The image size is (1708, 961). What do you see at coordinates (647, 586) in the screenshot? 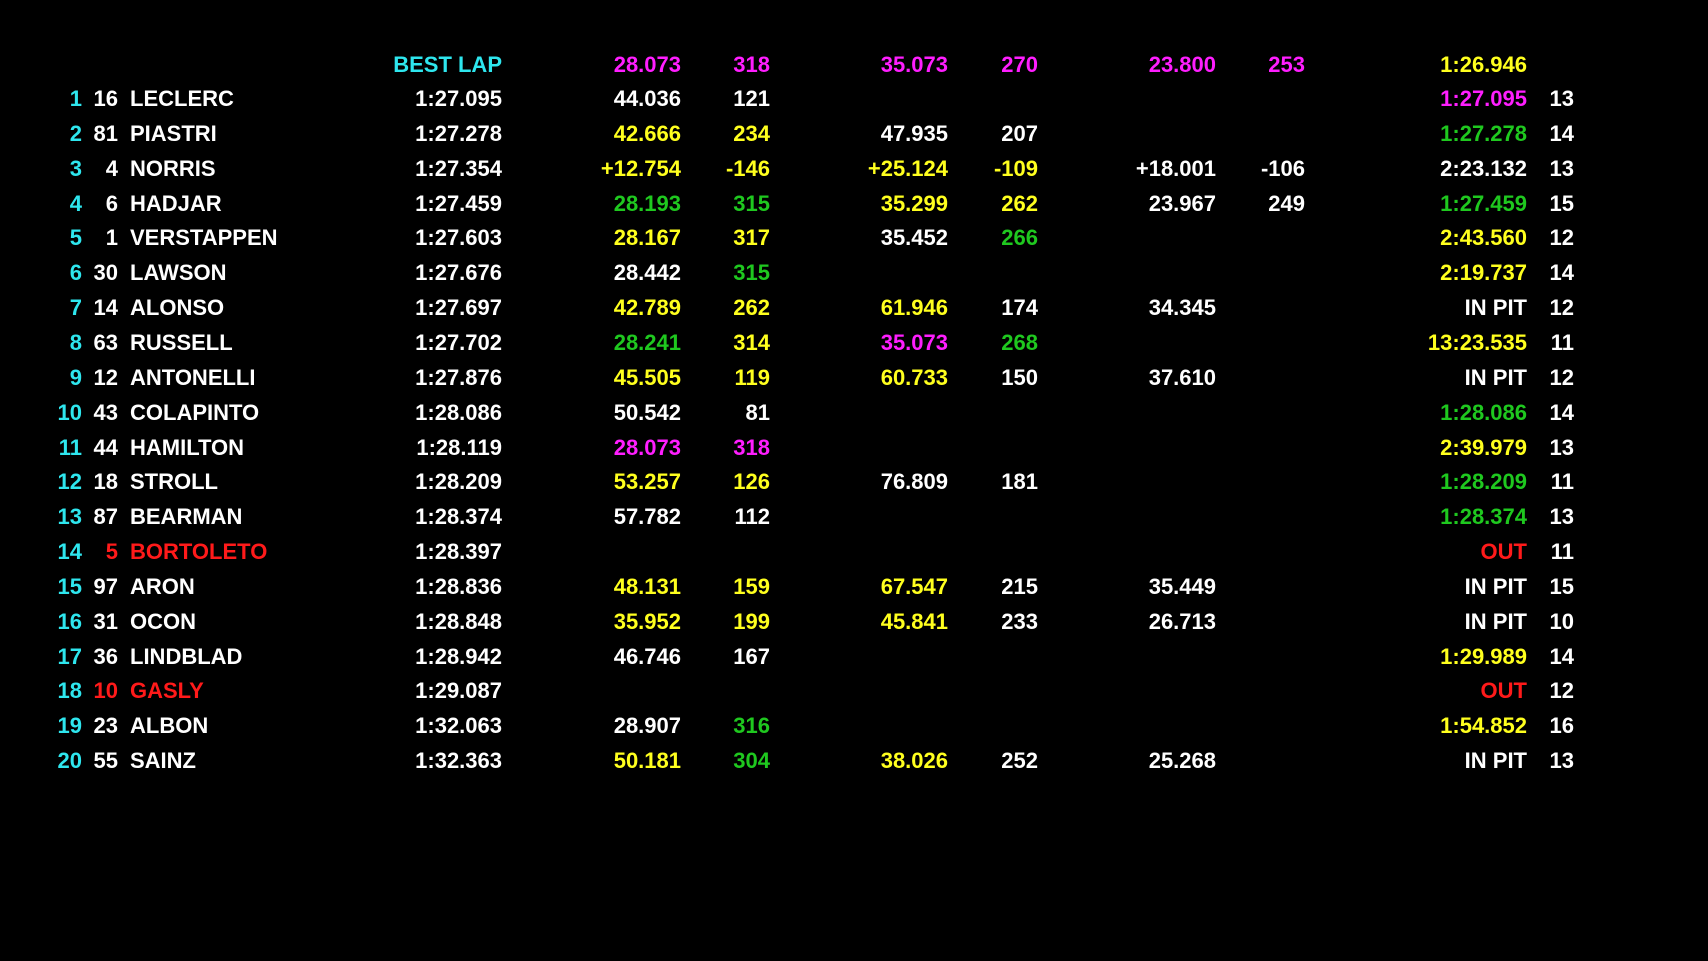
I see `sector1-time: 48.131` at bounding box center [647, 586].